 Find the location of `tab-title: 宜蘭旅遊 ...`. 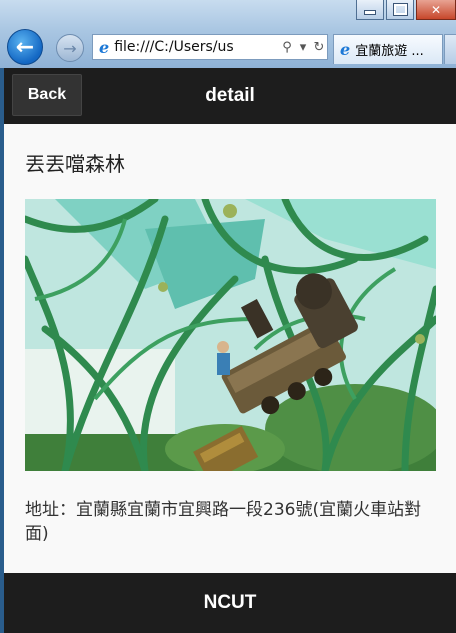

tab-title: 宜蘭旅遊 ... is located at coordinates (389, 51).